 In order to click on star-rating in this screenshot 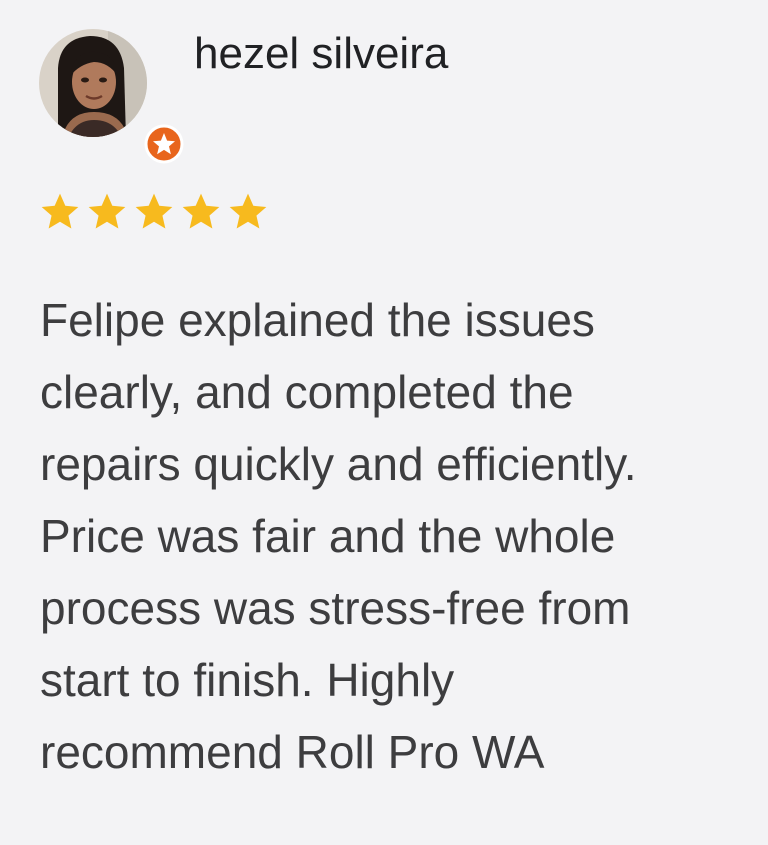, I will do `click(154, 212)`.